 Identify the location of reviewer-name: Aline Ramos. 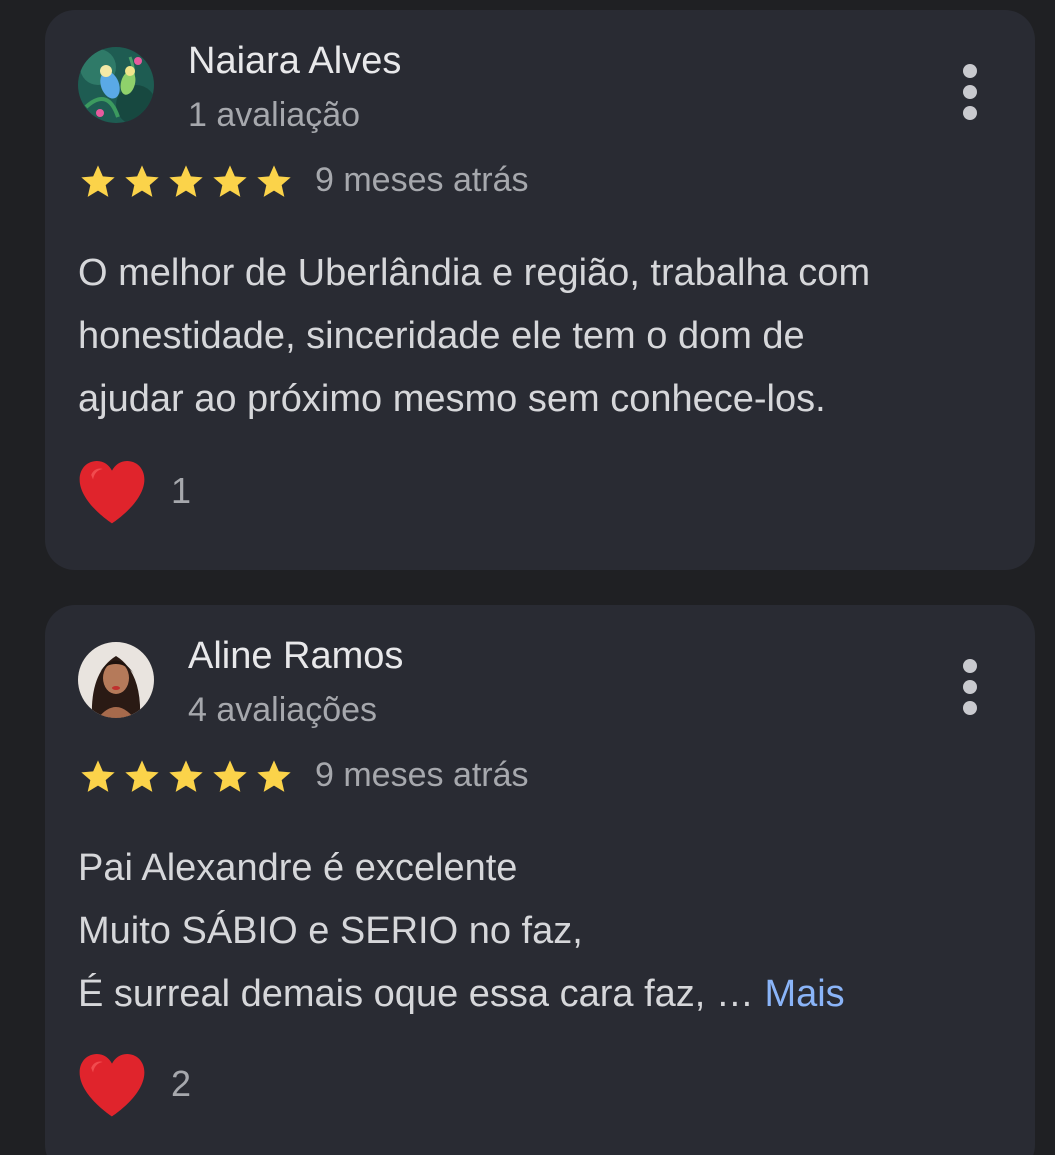
(295, 656).